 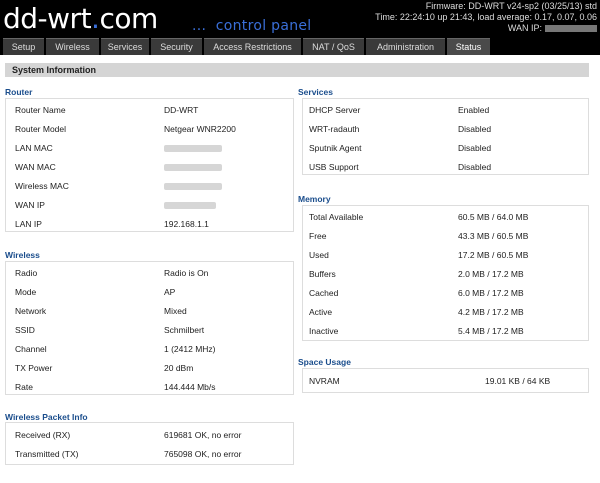 What do you see at coordinates (324, 362) in the screenshot?
I see `space-section-title: Space Usage` at bounding box center [324, 362].